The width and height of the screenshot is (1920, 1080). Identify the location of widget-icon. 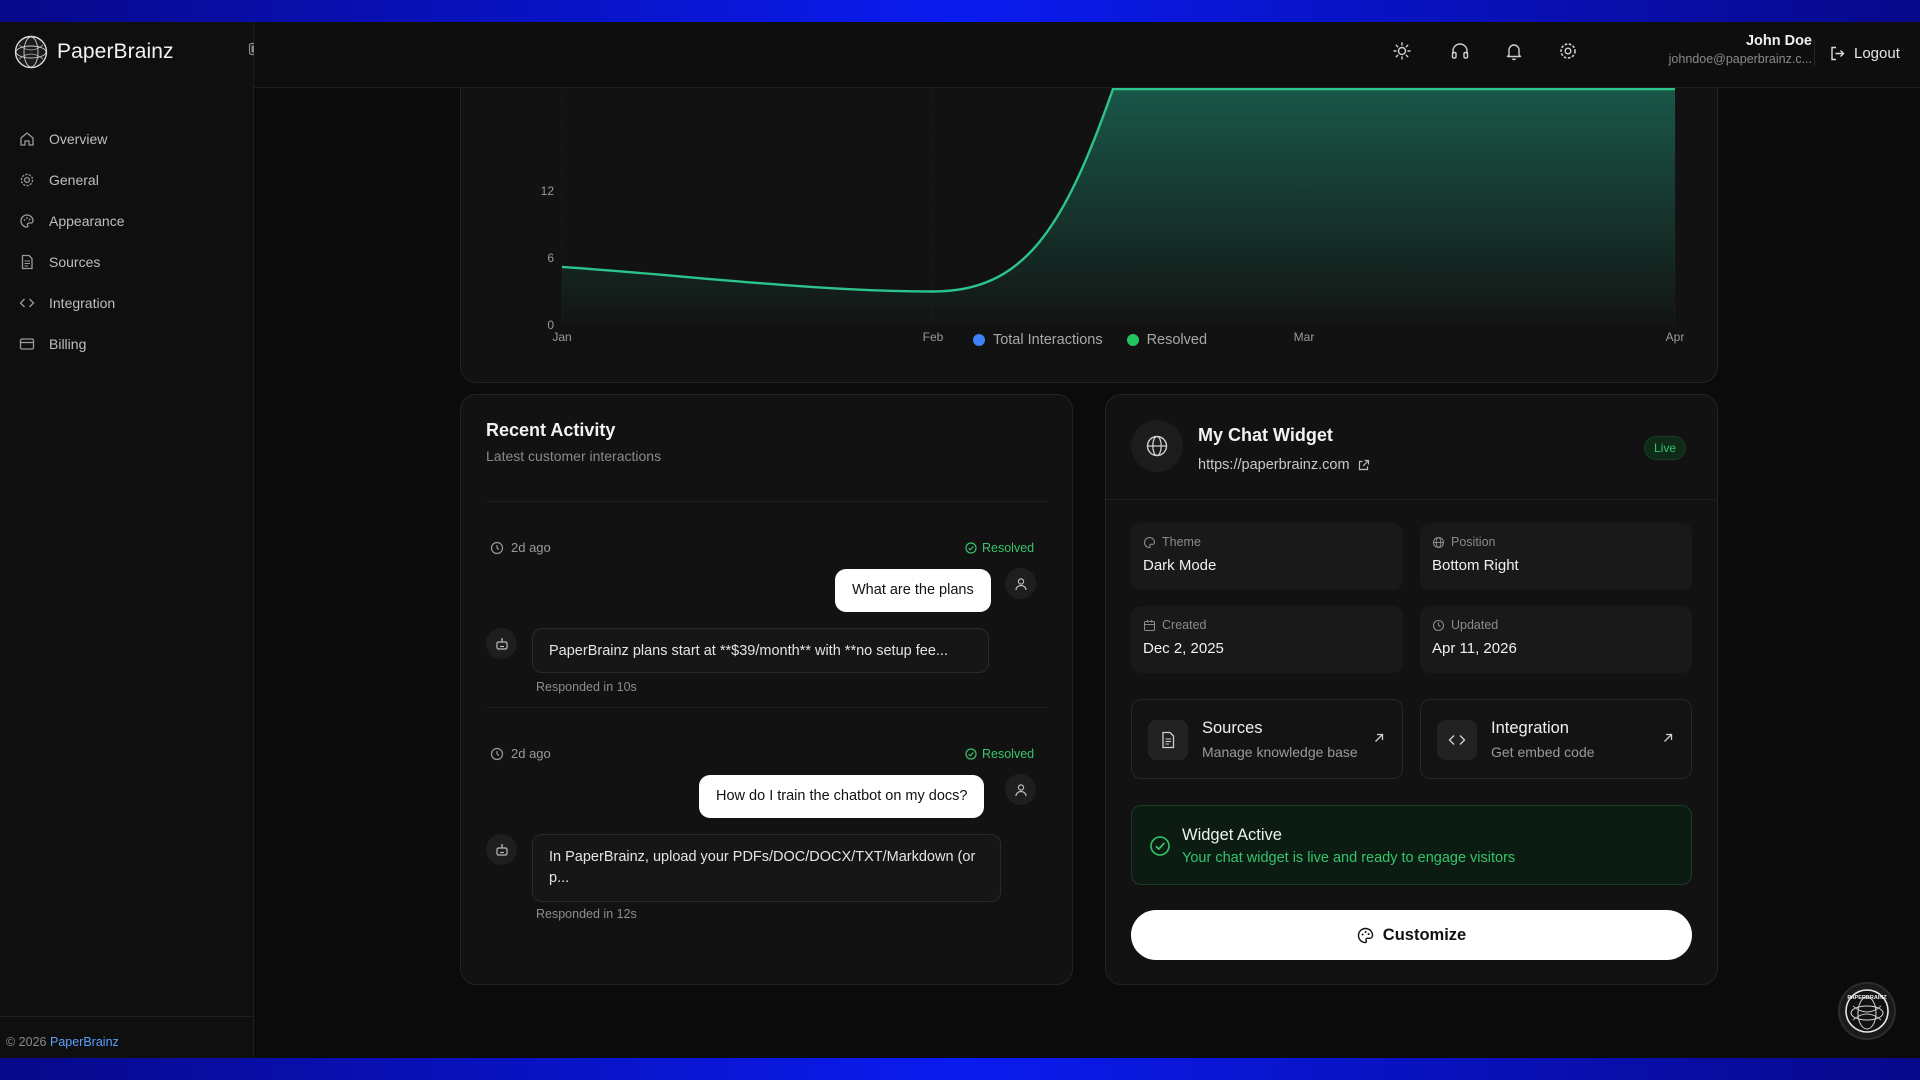
(1157, 446).